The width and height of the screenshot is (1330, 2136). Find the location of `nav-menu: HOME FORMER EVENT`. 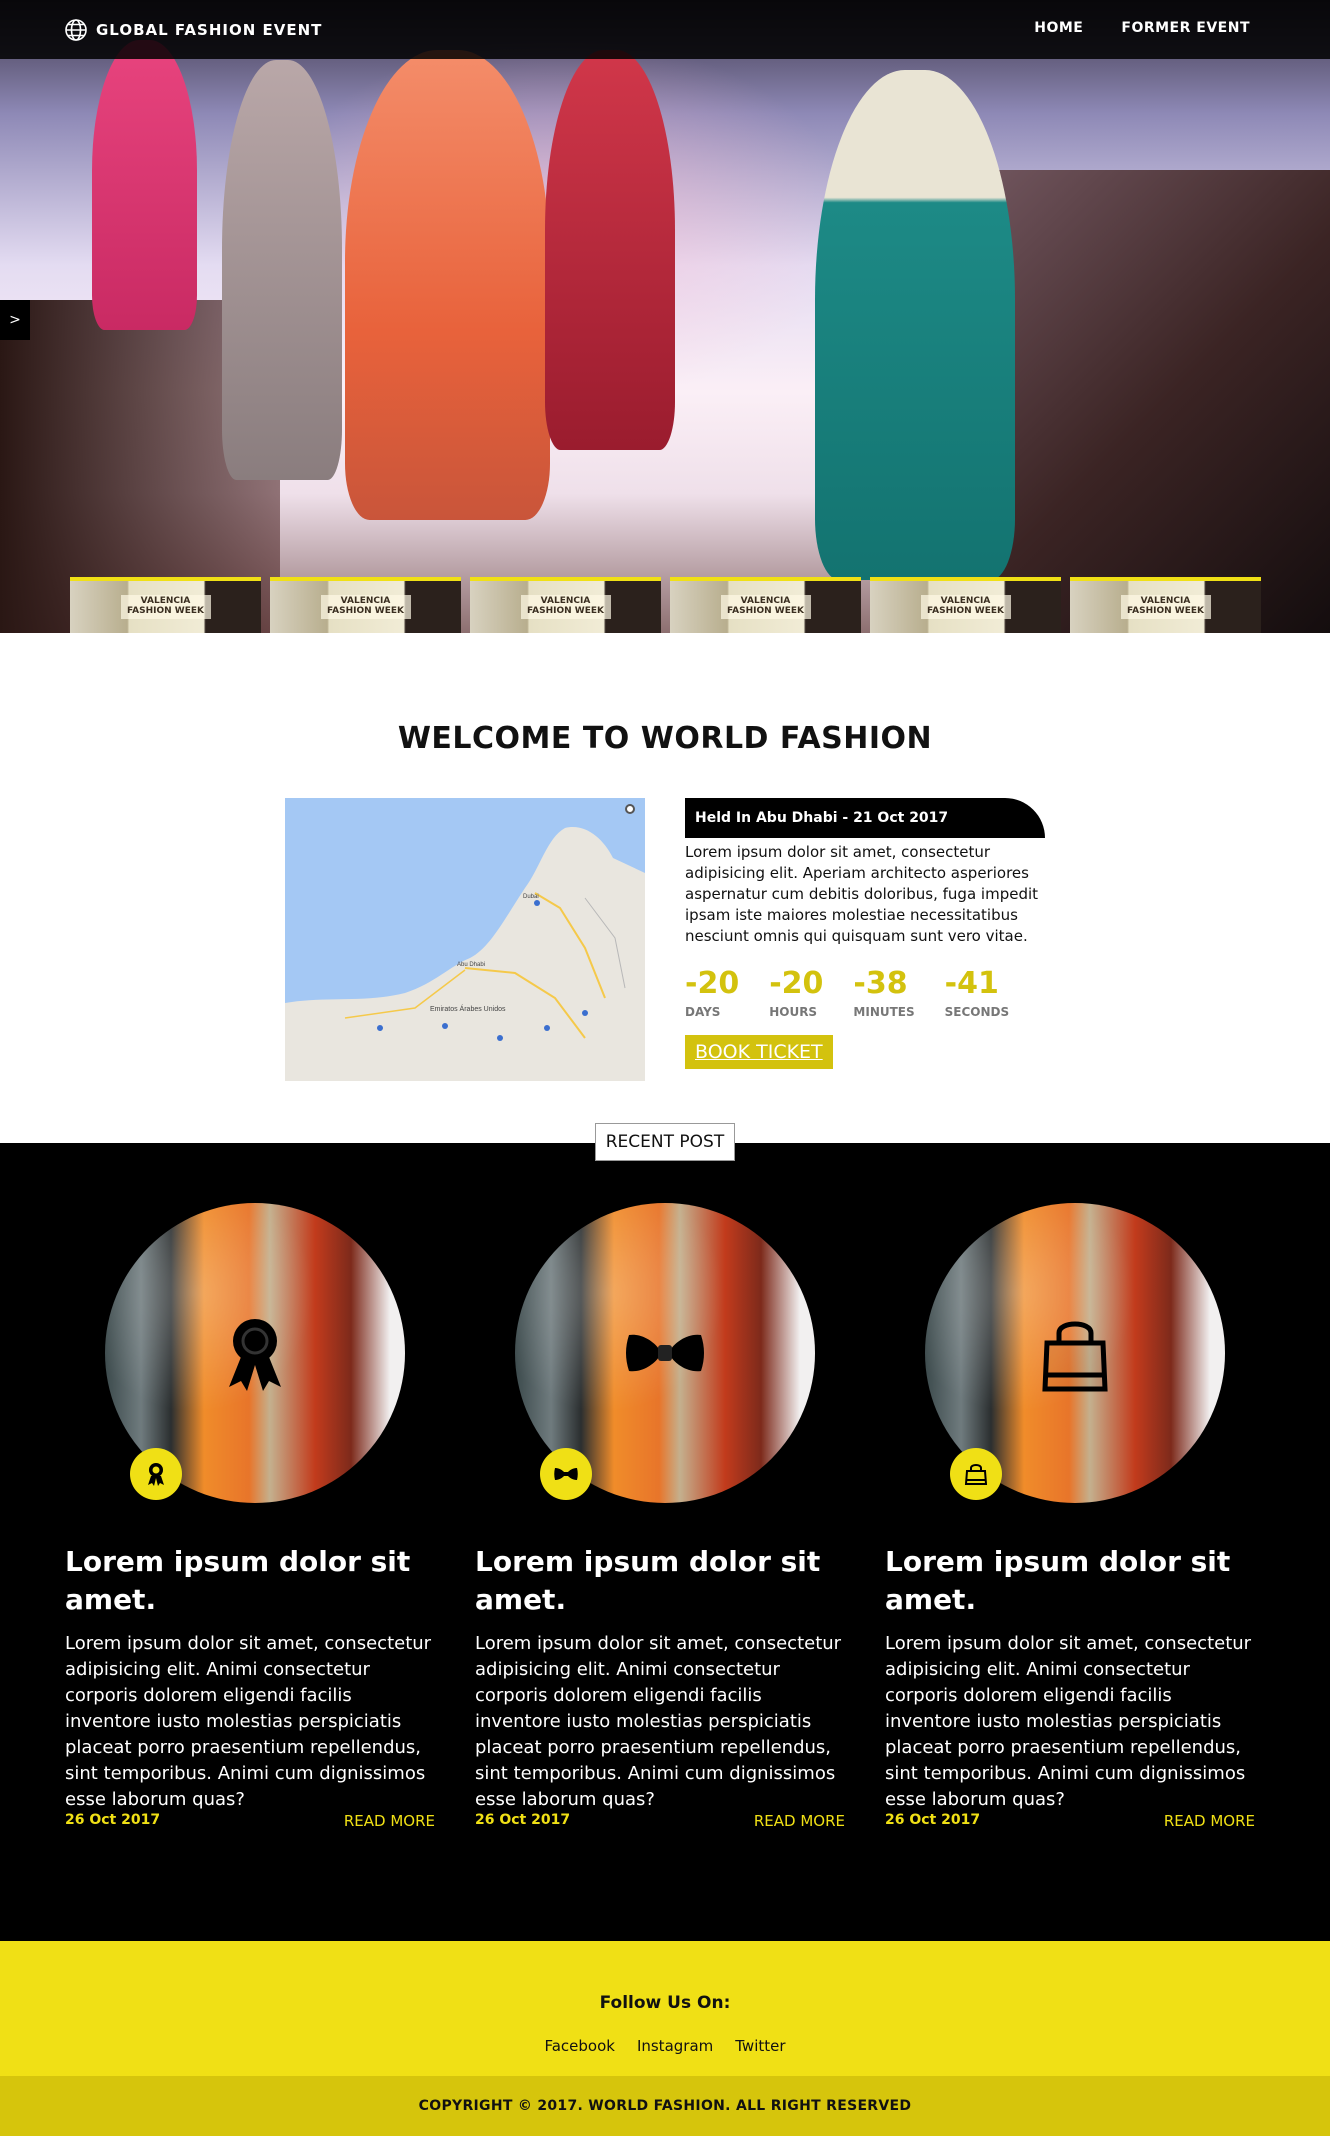

nav-menu: HOME FORMER EVENT is located at coordinates (1142, 28).